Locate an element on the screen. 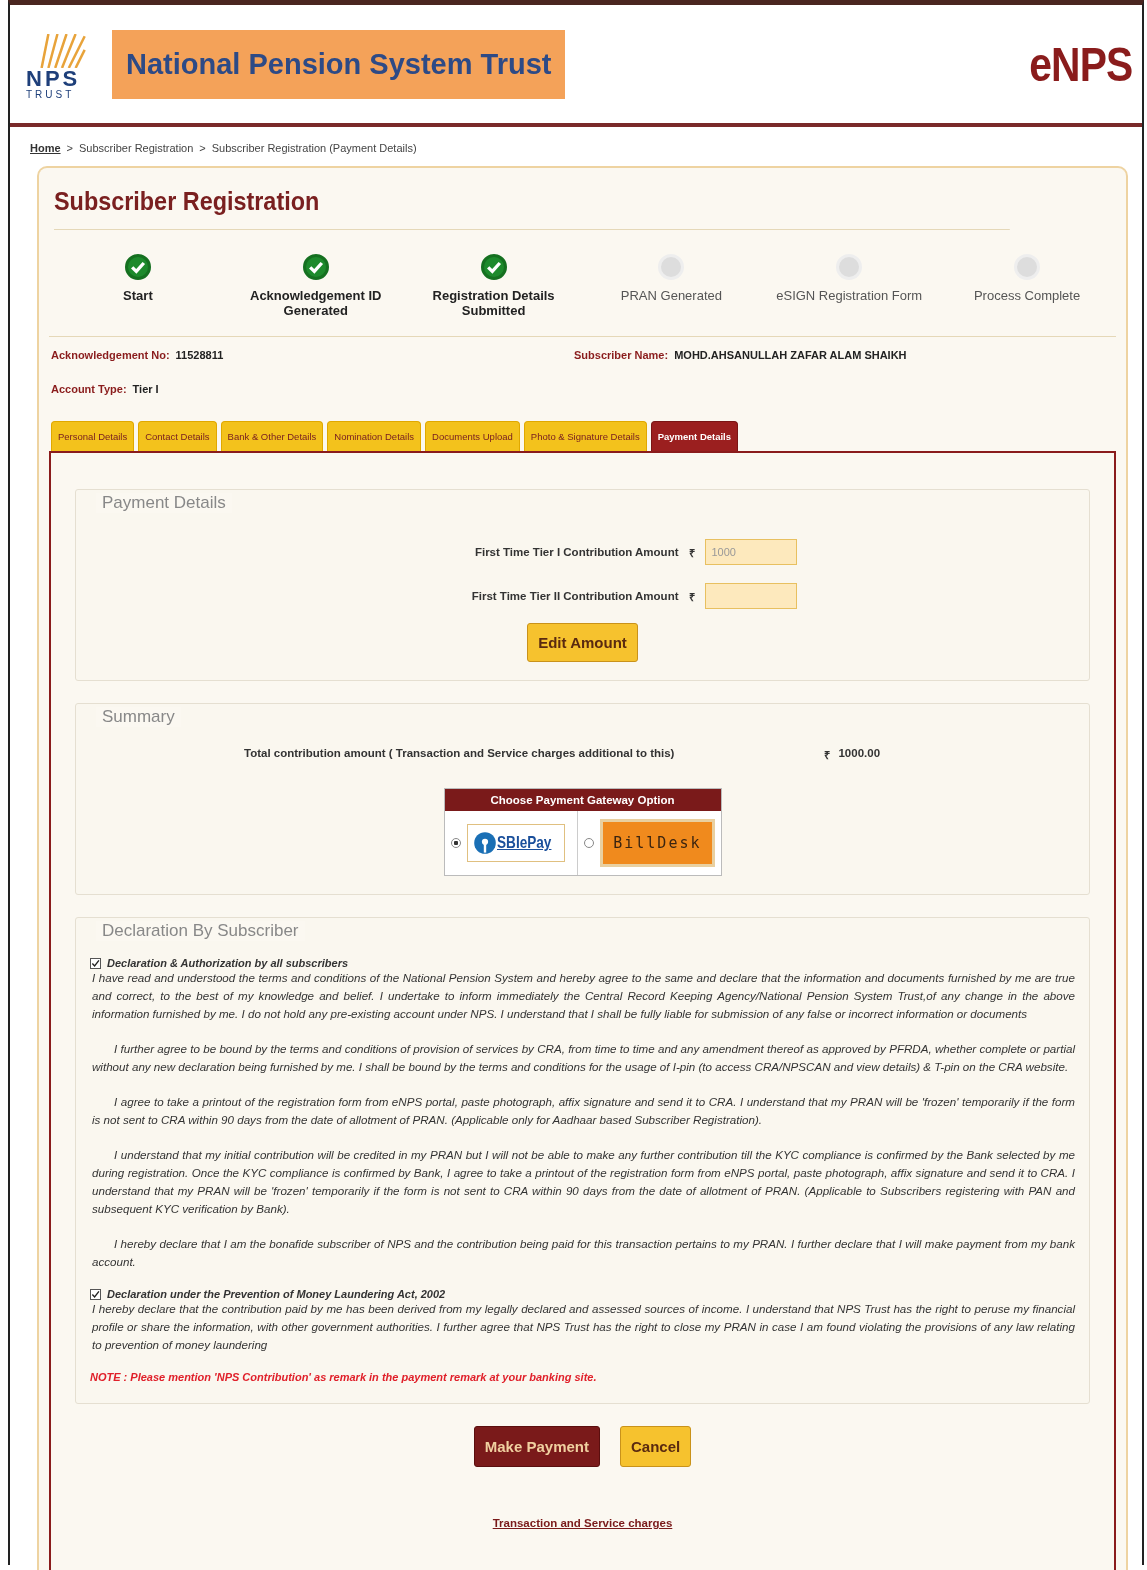 Image resolution: width=1147 pixels, height=1570 pixels. payment-note: NOTE : Please mention 'NPS Contribution' as remark in the payment remark at your banking site. is located at coordinates (344, 1377).